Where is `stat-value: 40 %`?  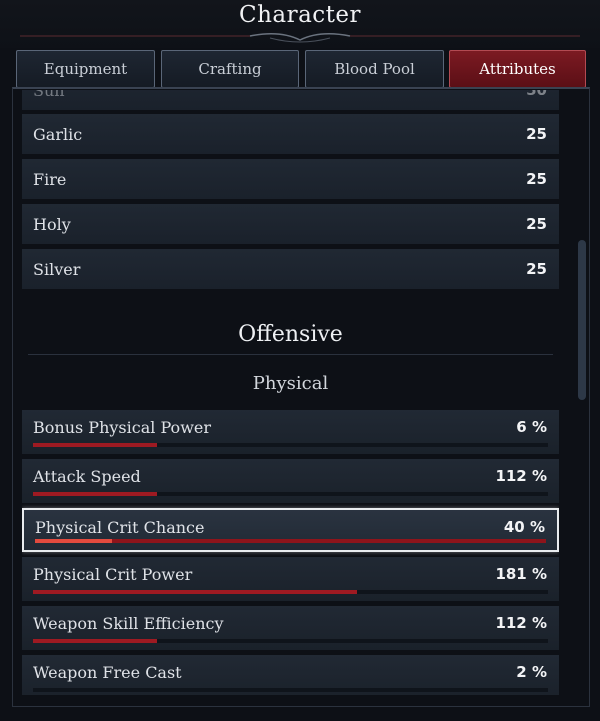
stat-value: 40 % is located at coordinates (524, 527).